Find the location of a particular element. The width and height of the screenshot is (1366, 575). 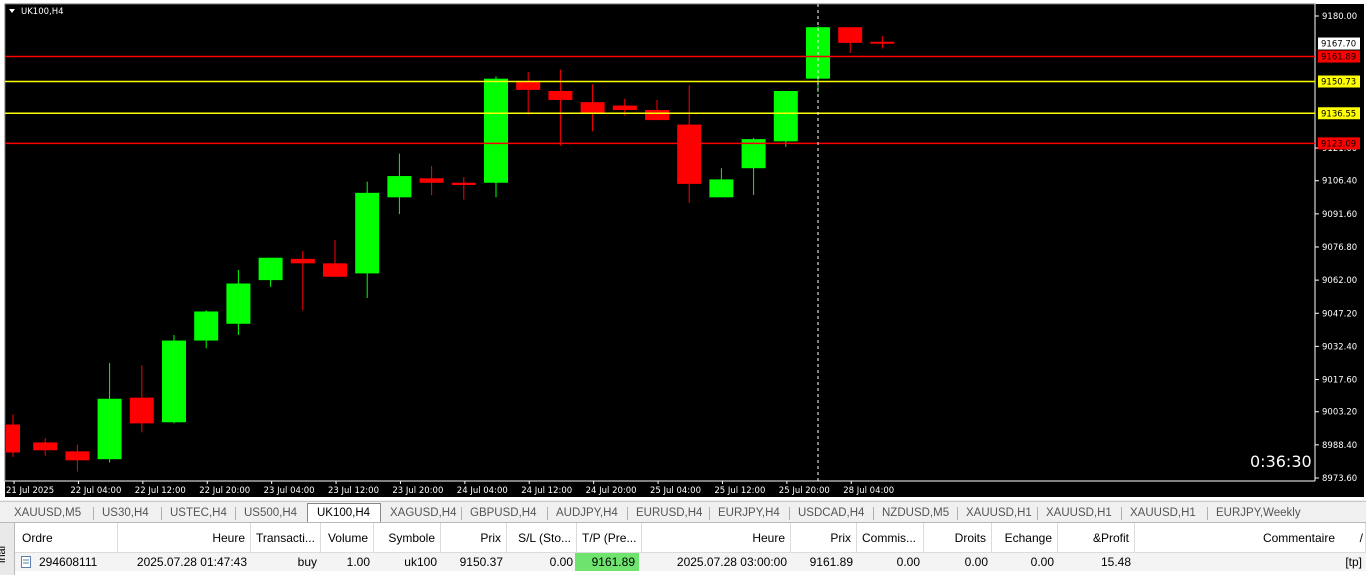

chart-tab: US30,H4 is located at coordinates (127, 513).